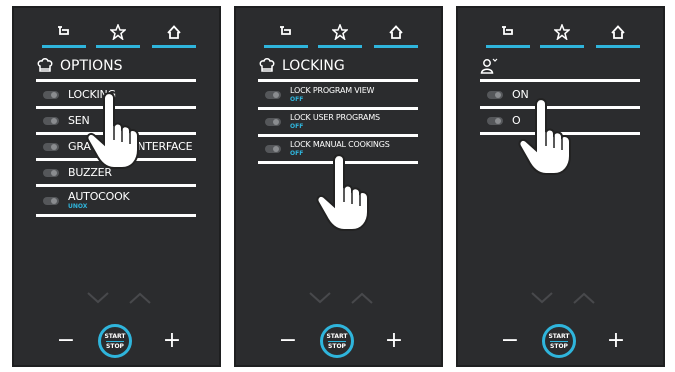 The width and height of the screenshot is (675, 372). I want to click on item-label: LOCK MANUAL COOKINGS, so click(340, 145).